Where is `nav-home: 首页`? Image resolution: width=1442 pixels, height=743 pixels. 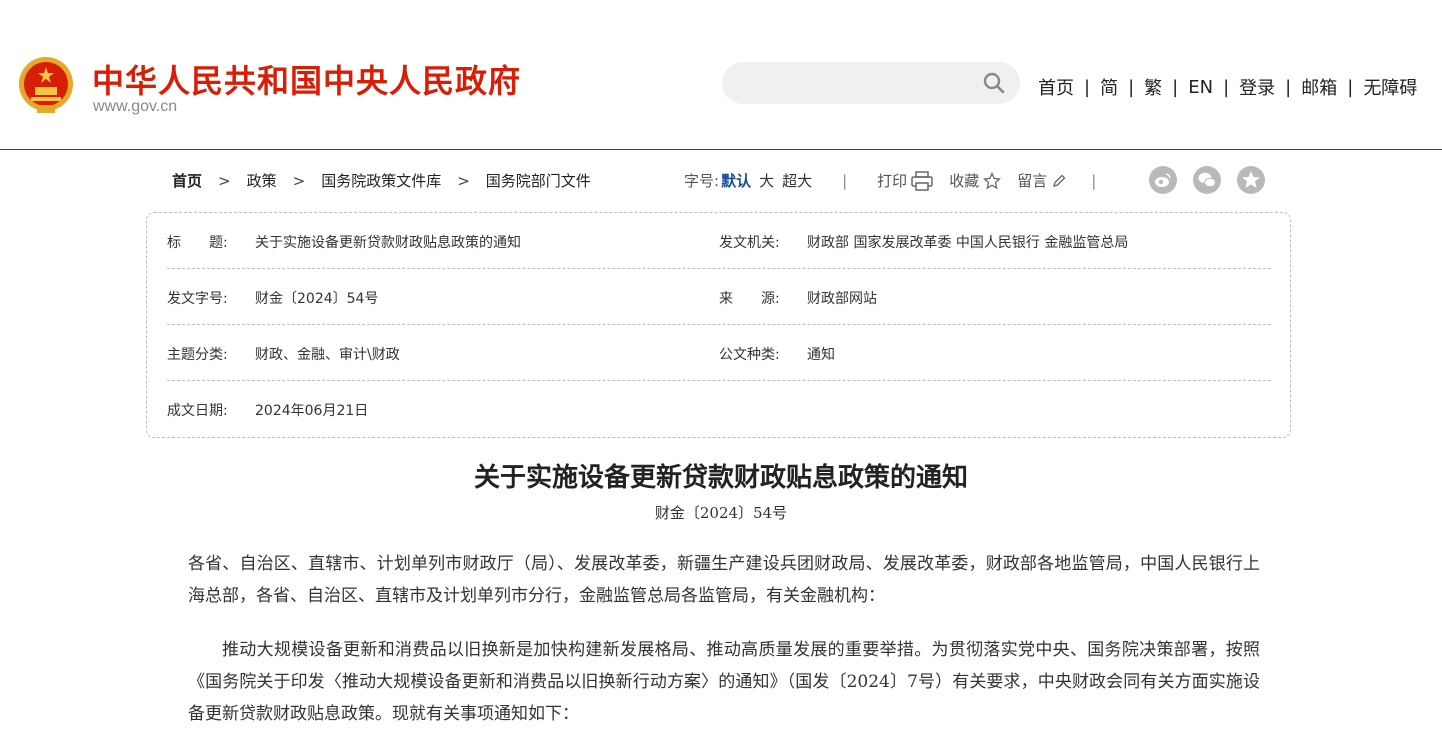 nav-home: 首页 is located at coordinates (1056, 87).